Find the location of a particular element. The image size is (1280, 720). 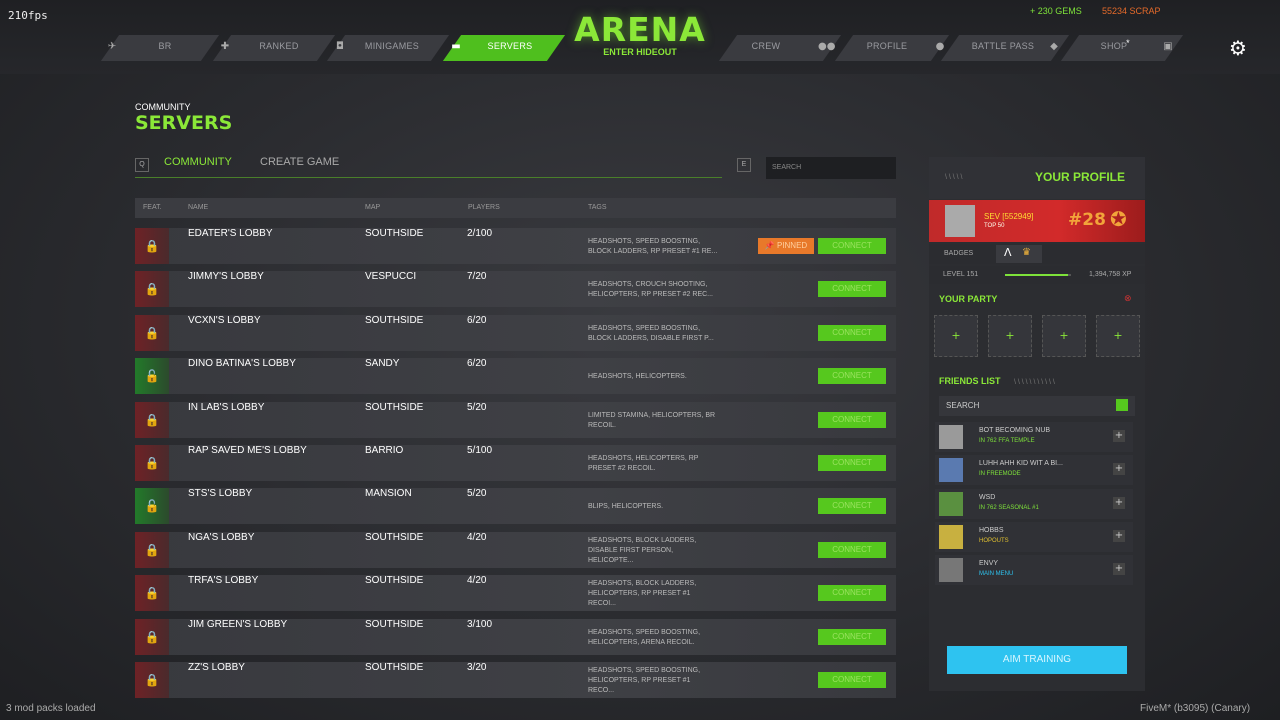

server-tags: BLIPS, HELICOPTERS. is located at coordinates (626, 507).